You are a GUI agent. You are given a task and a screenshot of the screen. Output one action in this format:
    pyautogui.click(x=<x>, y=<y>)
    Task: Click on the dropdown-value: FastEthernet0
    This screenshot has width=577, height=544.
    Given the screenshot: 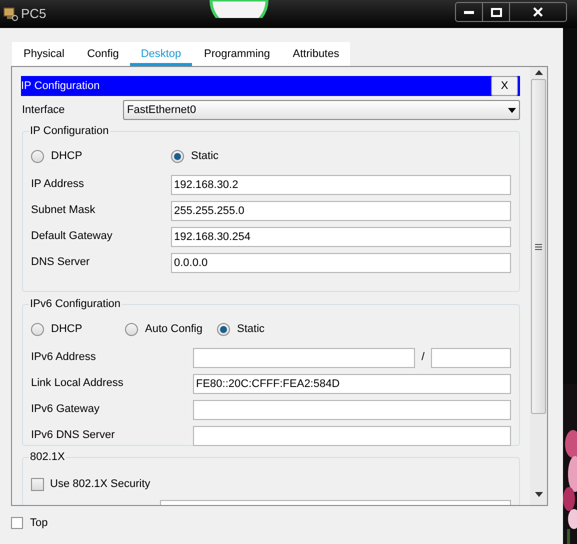 What is the action you would take?
    pyautogui.click(x=161, y=110)
    